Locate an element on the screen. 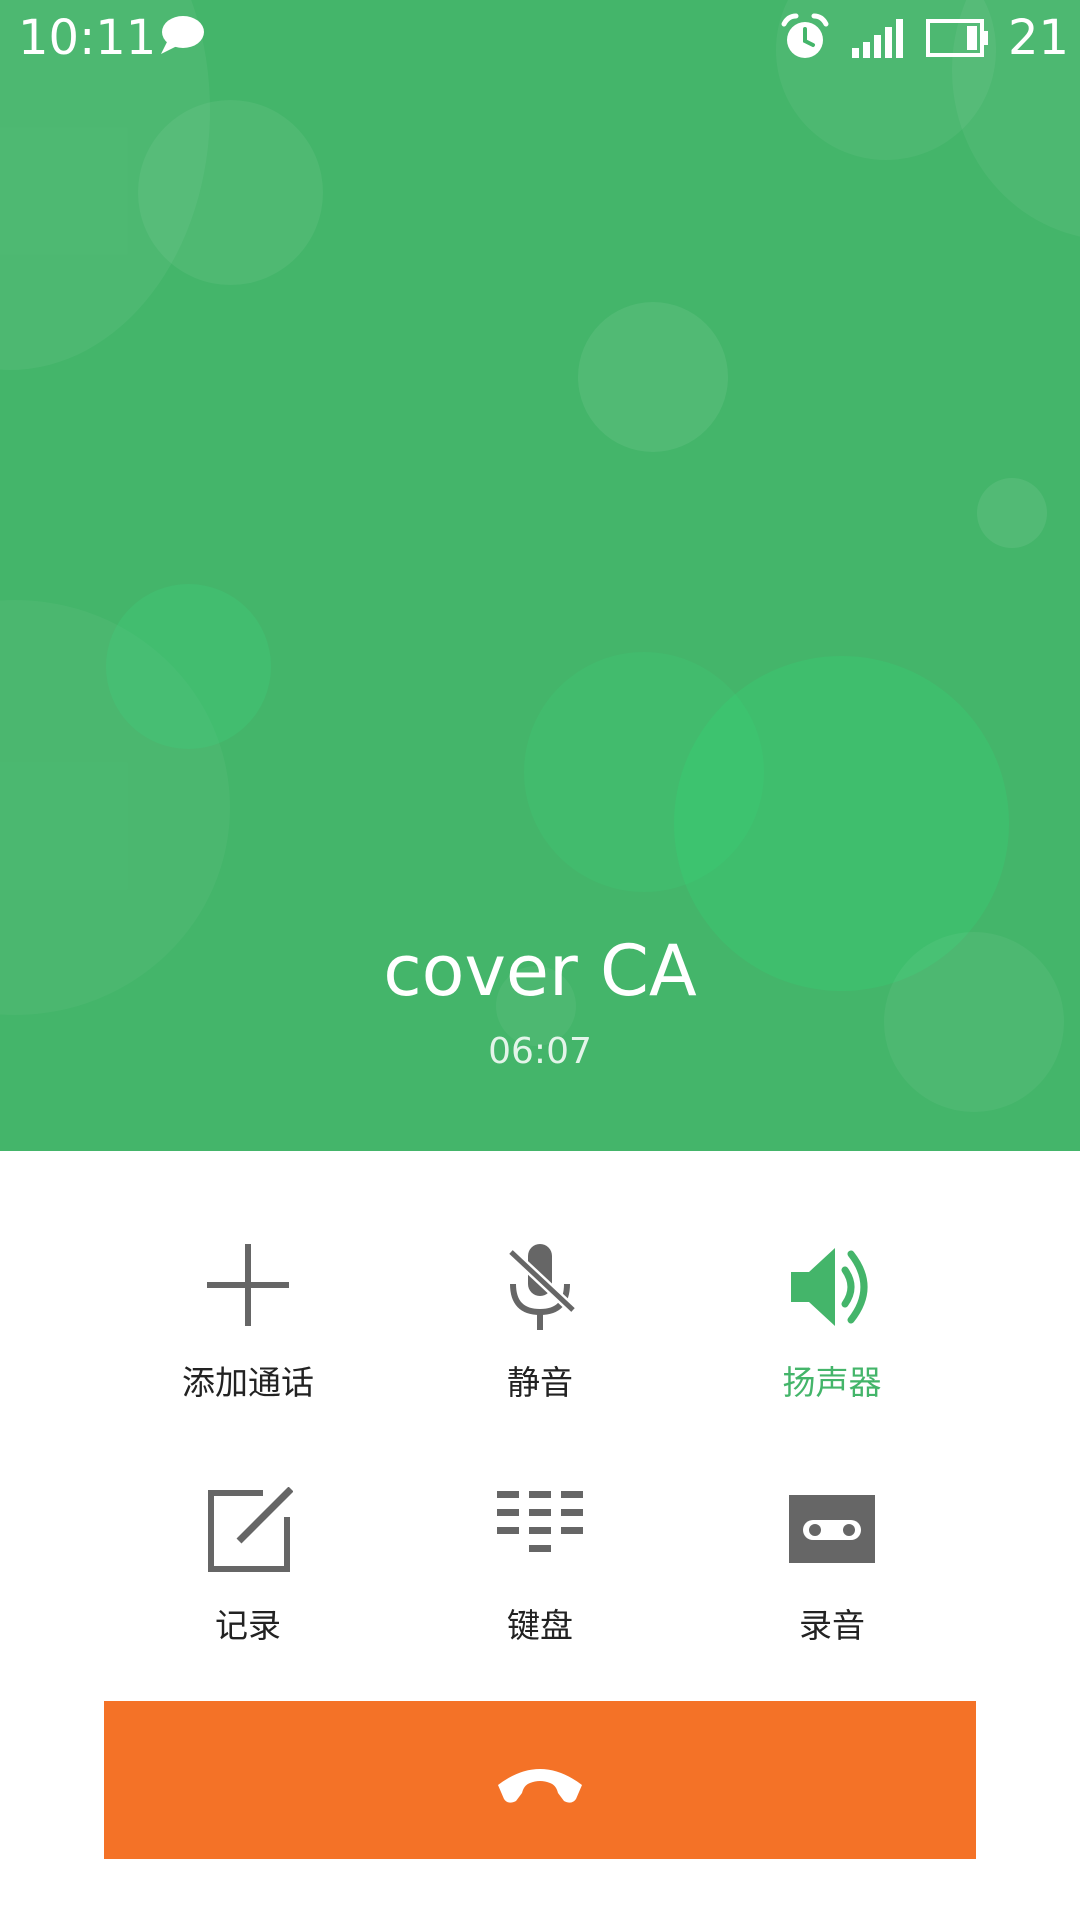  call-duration: 06:07 is located at coordinates (540, 1051).